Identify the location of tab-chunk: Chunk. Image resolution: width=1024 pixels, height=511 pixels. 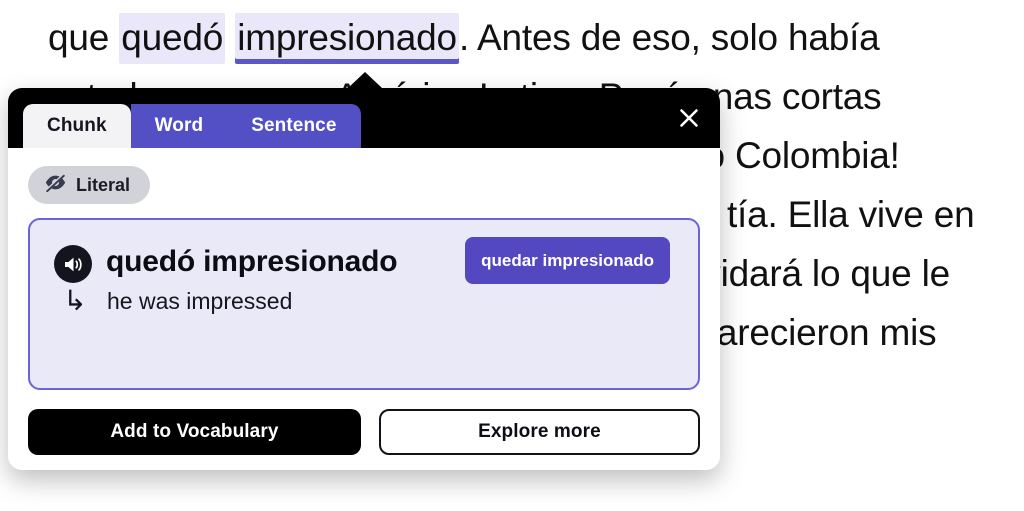
(77, 126).